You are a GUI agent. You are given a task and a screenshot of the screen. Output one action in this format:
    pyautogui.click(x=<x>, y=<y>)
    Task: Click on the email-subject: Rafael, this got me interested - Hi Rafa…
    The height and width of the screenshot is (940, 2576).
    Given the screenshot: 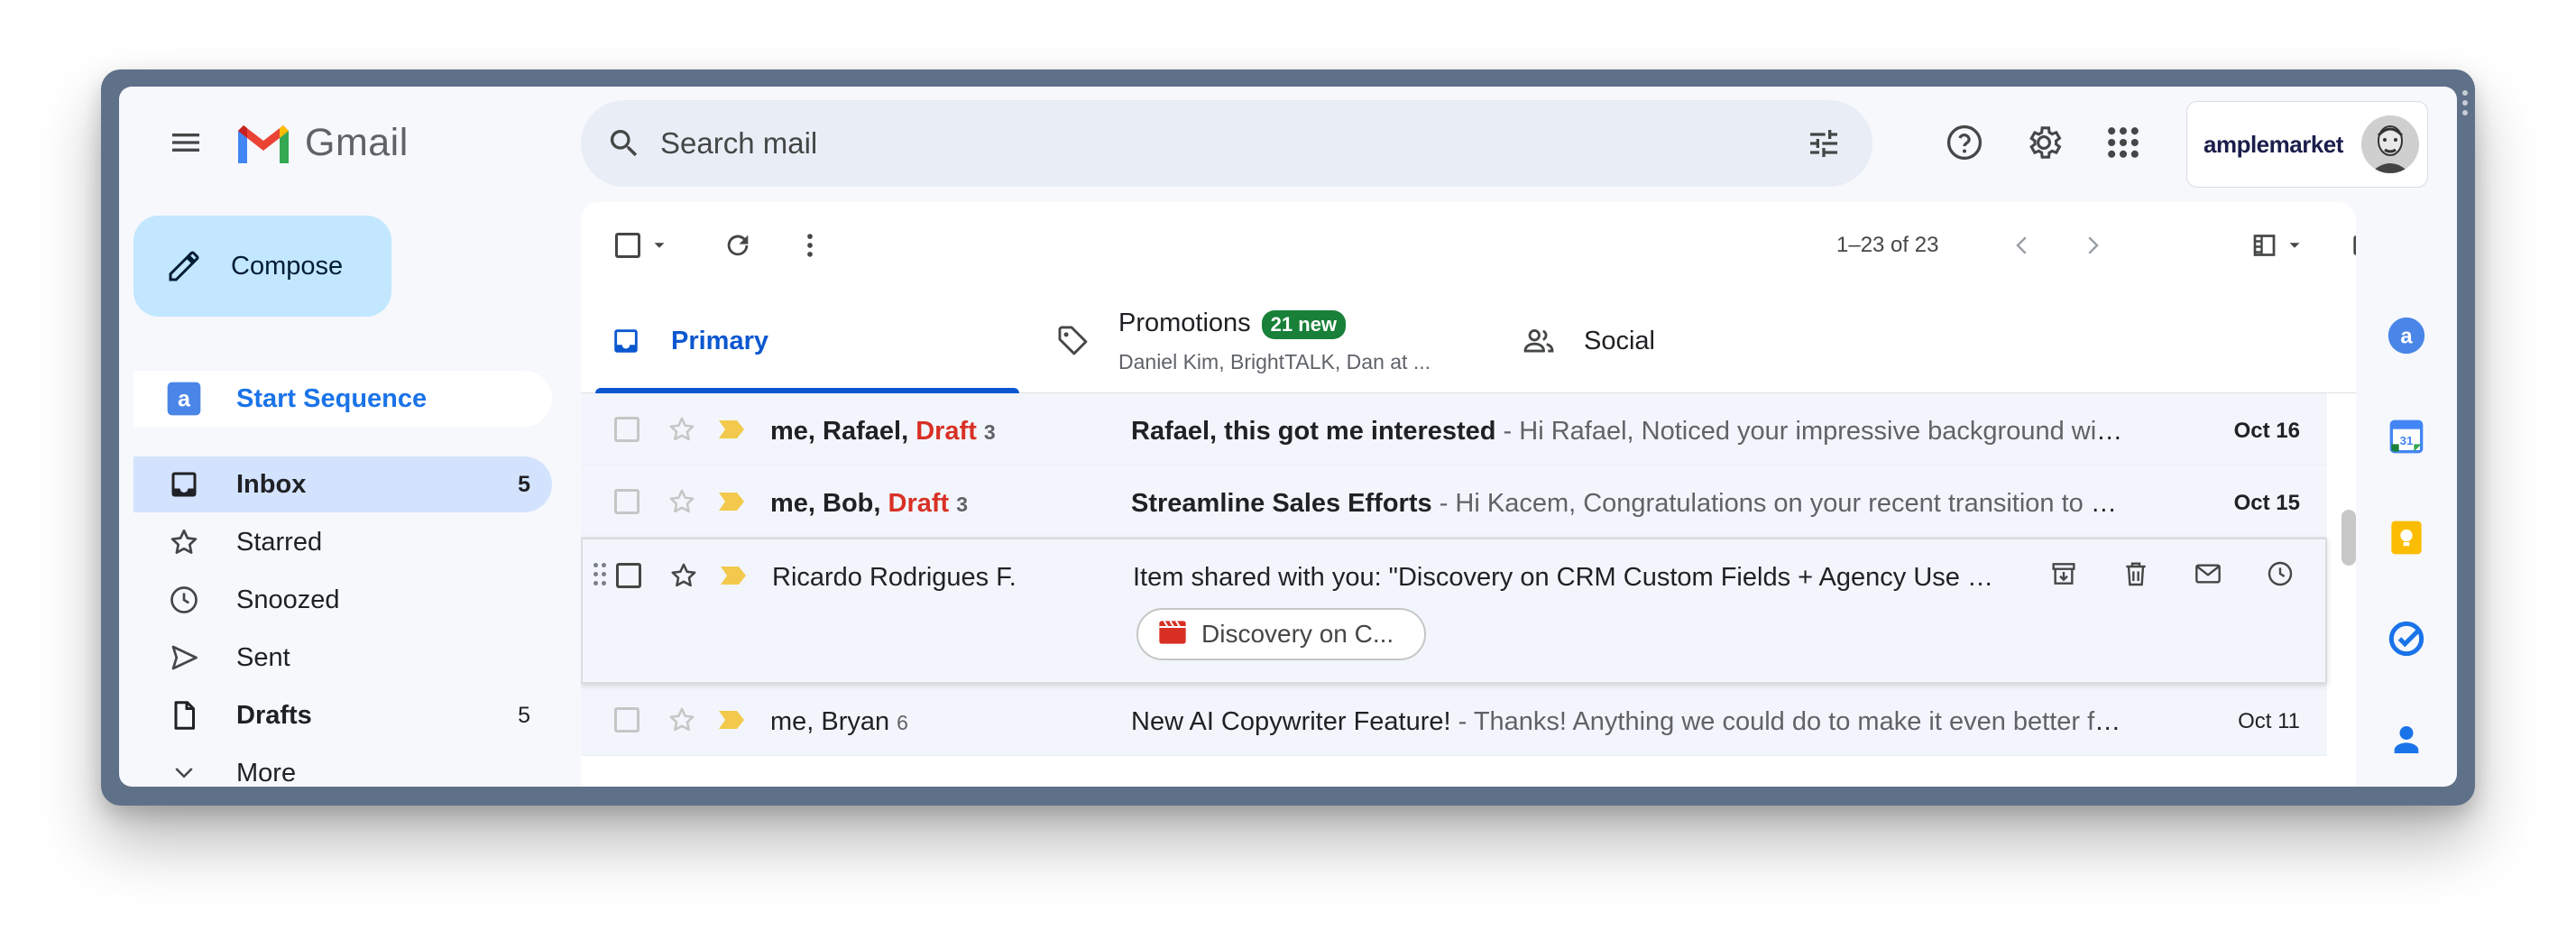 What is the action you would take?
    pyautogui.click(x=1627, y=432)
    